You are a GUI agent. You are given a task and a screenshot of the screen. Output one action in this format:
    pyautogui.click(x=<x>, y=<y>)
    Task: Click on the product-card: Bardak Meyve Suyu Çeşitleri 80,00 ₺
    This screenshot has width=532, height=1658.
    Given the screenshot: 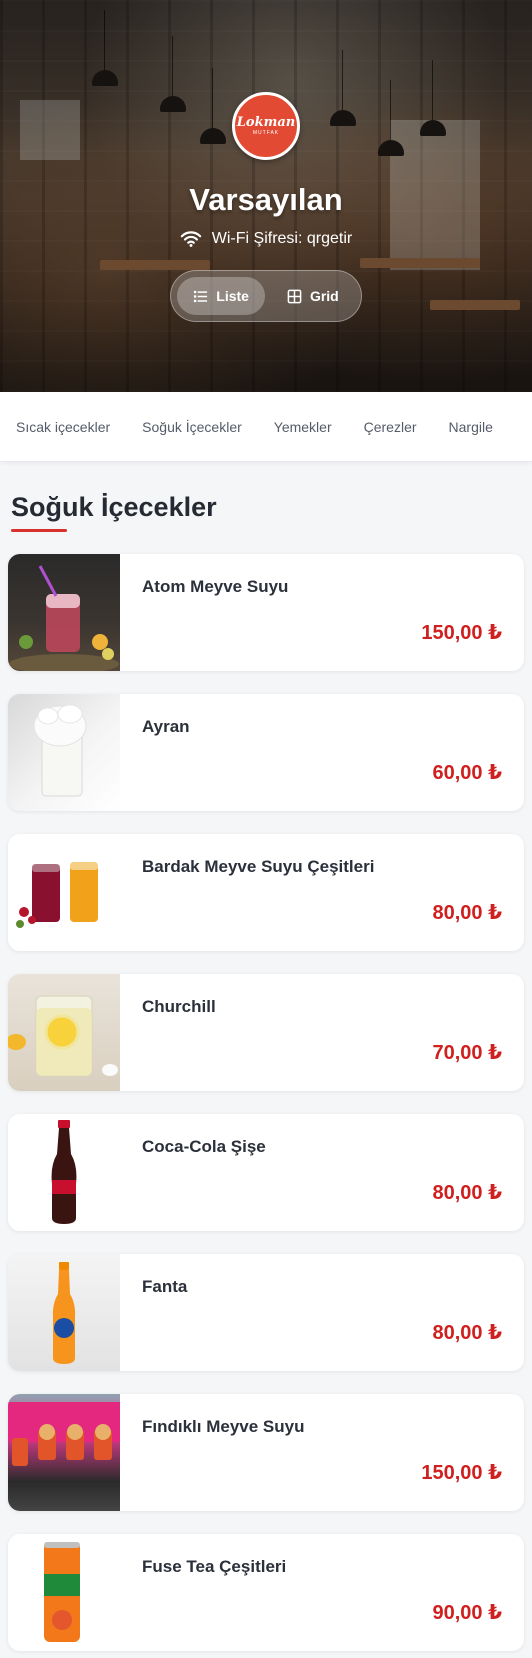 What is the action you would take?
    pyautogui.click(x=266, y=892)
    